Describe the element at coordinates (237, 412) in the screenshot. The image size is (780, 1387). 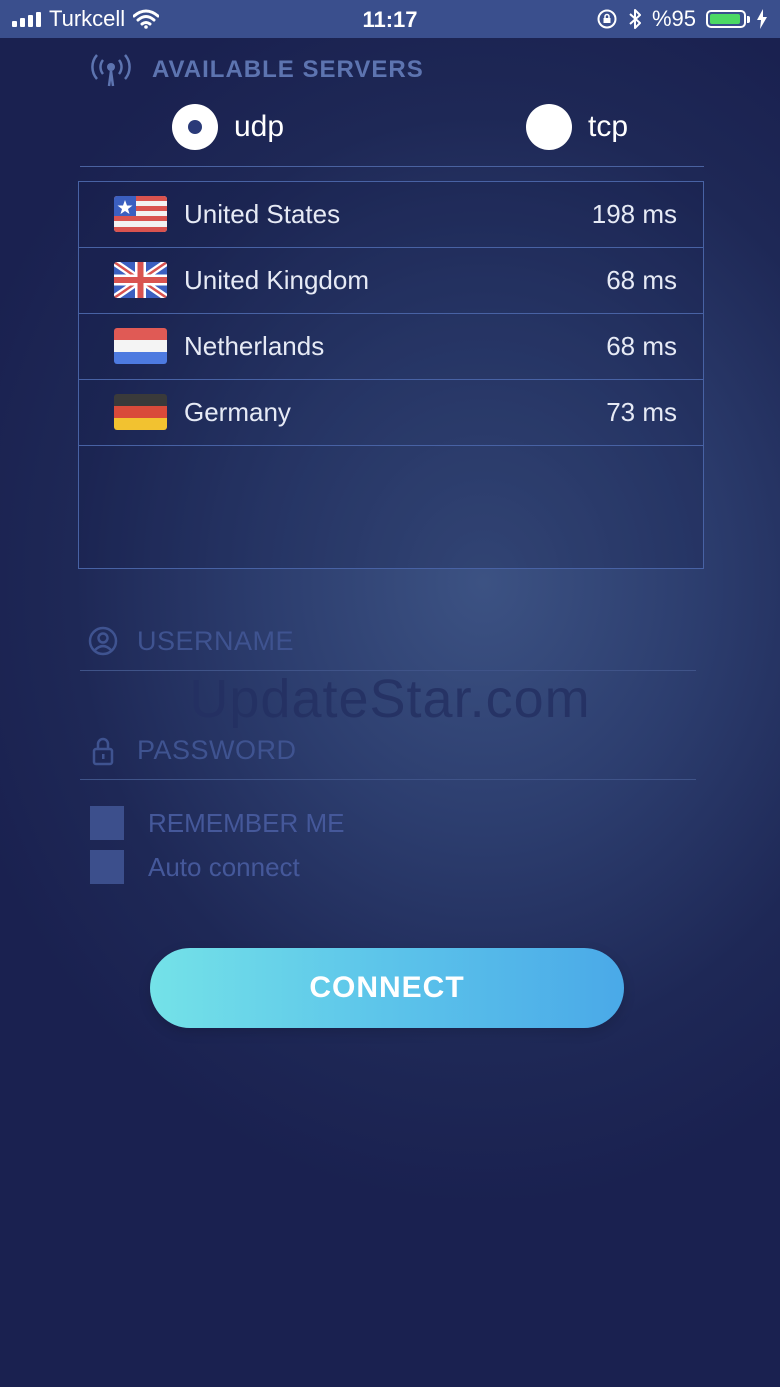
I see `server-name: Germany` at that location.